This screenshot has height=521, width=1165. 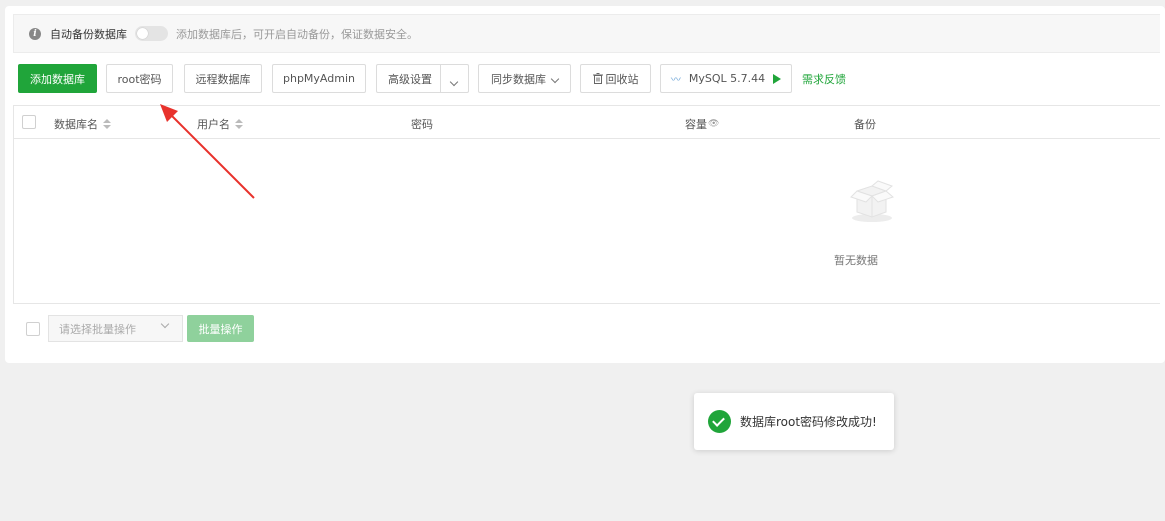 I want to click on column-database-name-label: 数据库名, so click(x=76, y=124).